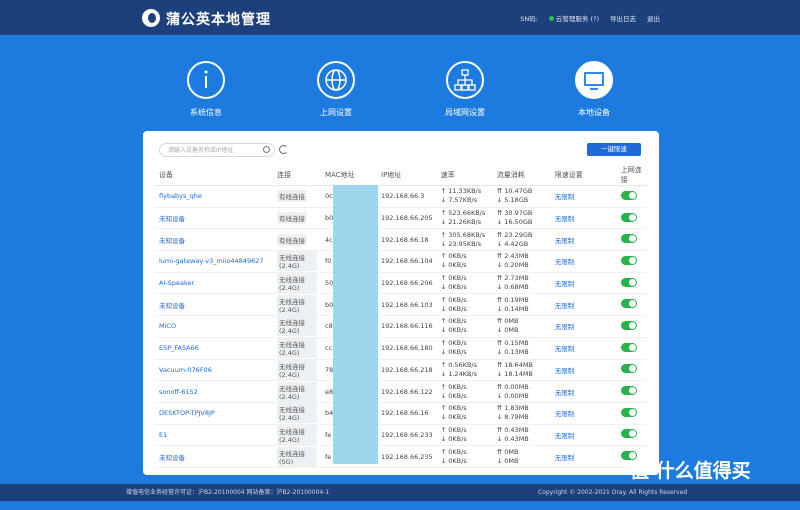 The image size is (800, 510). Describe the element at coordinates (521, 435) in the screenshot. I see `traffic-cell: ⇈ 0.43MB ↓ 0.43MB` at that location.